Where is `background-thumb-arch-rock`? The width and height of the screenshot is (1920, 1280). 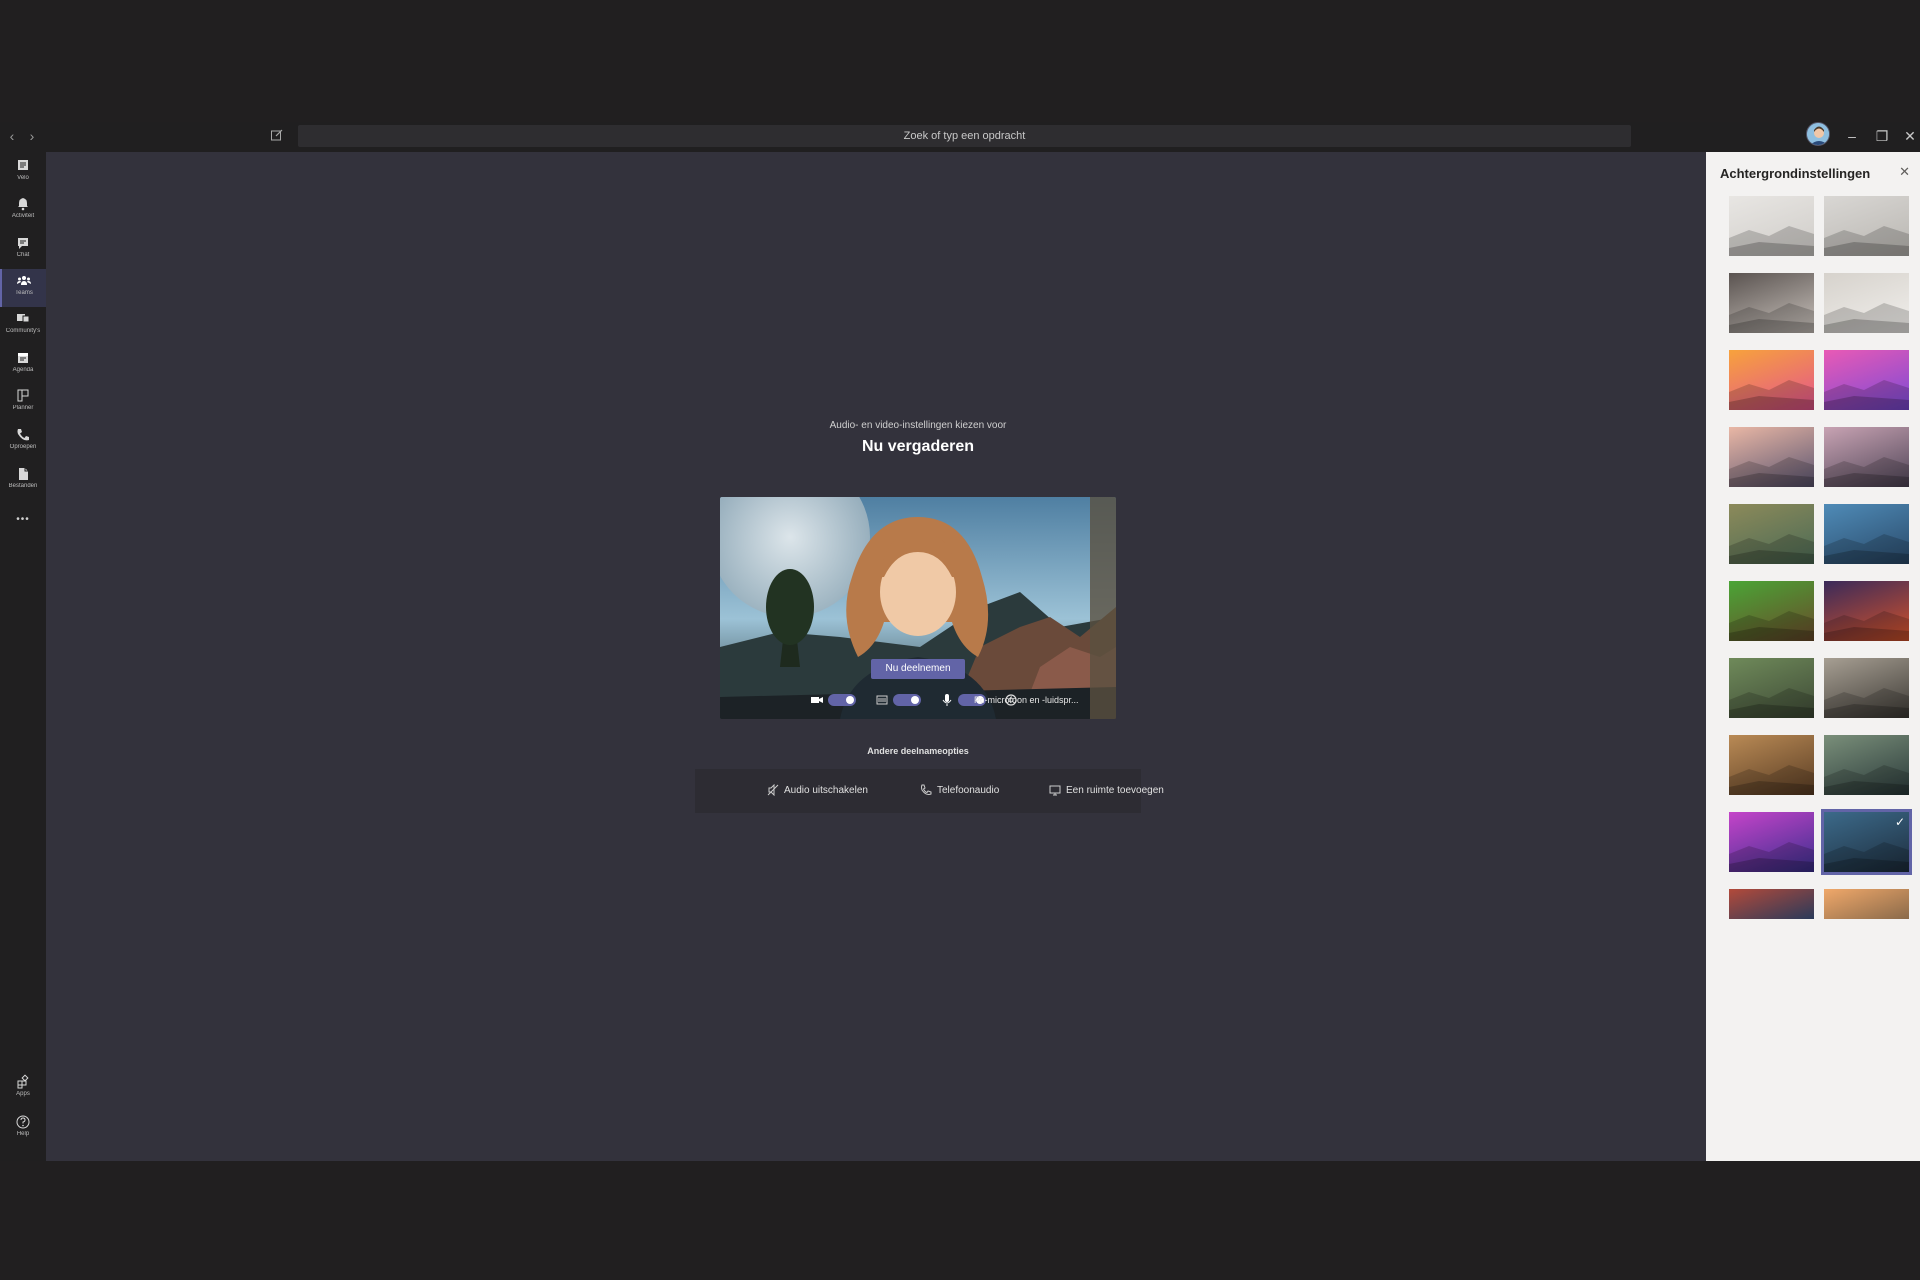
background-thumb-arch-rock is located at coordinates (1866, 457).